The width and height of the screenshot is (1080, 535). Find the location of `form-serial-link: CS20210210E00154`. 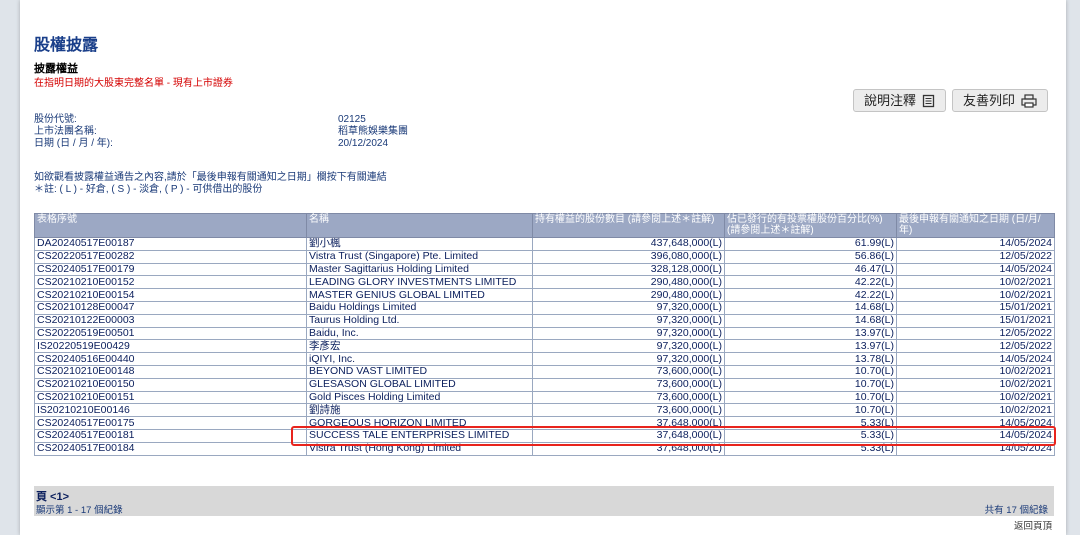

form-serial-link: CS20210210E00154 is located at coordinates (170, 295).